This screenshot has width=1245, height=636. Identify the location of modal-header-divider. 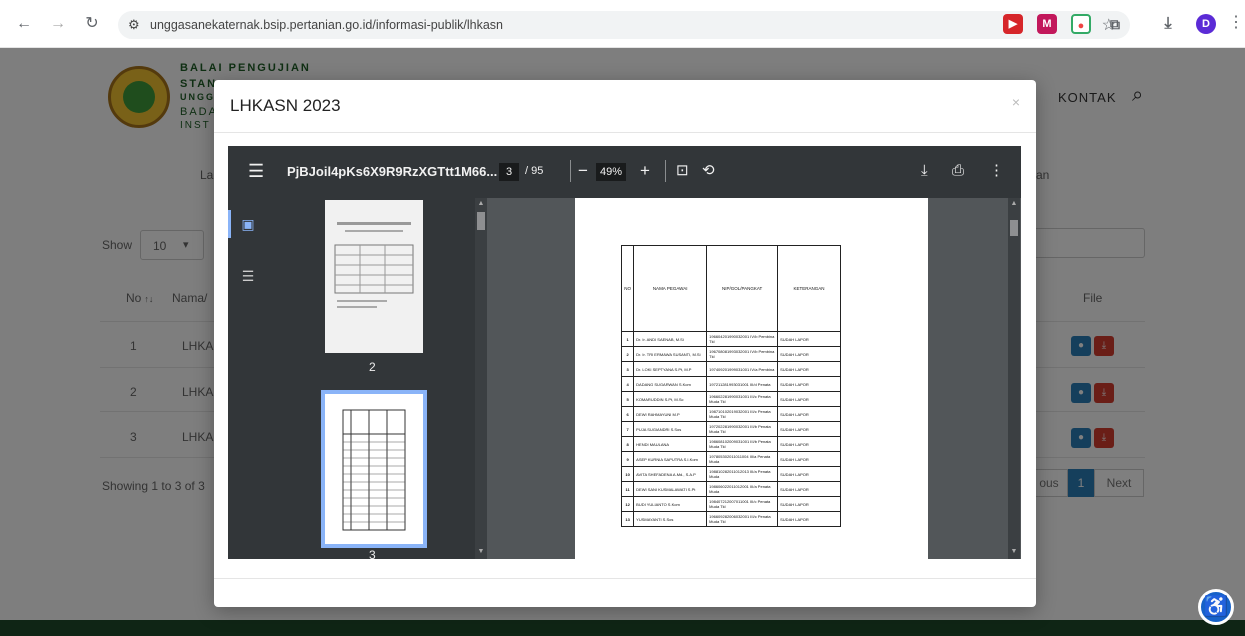
(625, 132).